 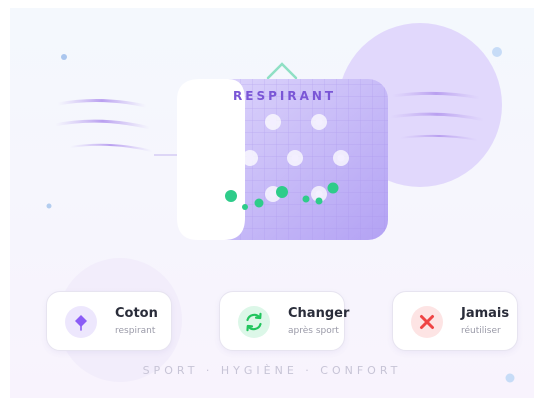 What do you see at coordinates (135, 331) in the screenshot?
I see `feature-subtitle: respirant` at bounding box center [135, 331].